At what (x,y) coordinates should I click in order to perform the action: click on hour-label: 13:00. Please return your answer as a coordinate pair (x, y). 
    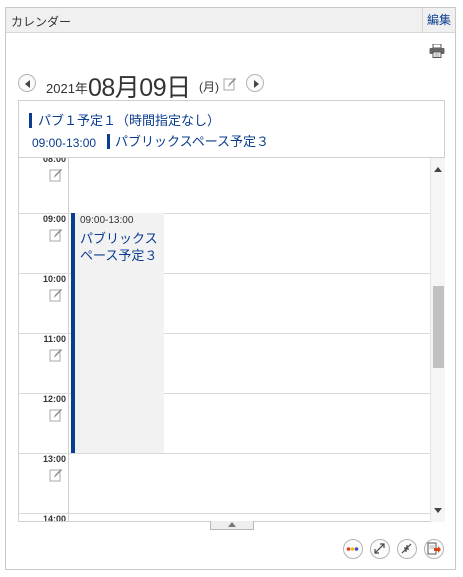
    Looking at the image, I should click on (54, 459).